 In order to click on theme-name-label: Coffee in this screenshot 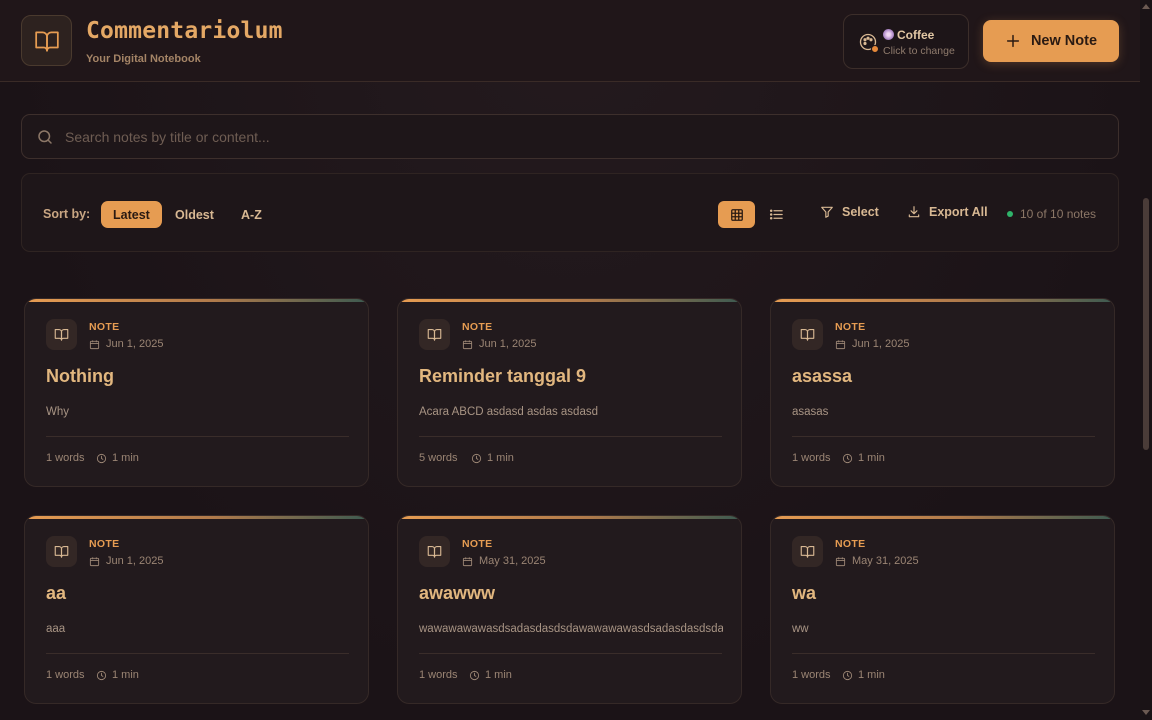, I will do `click(916, 35)`.